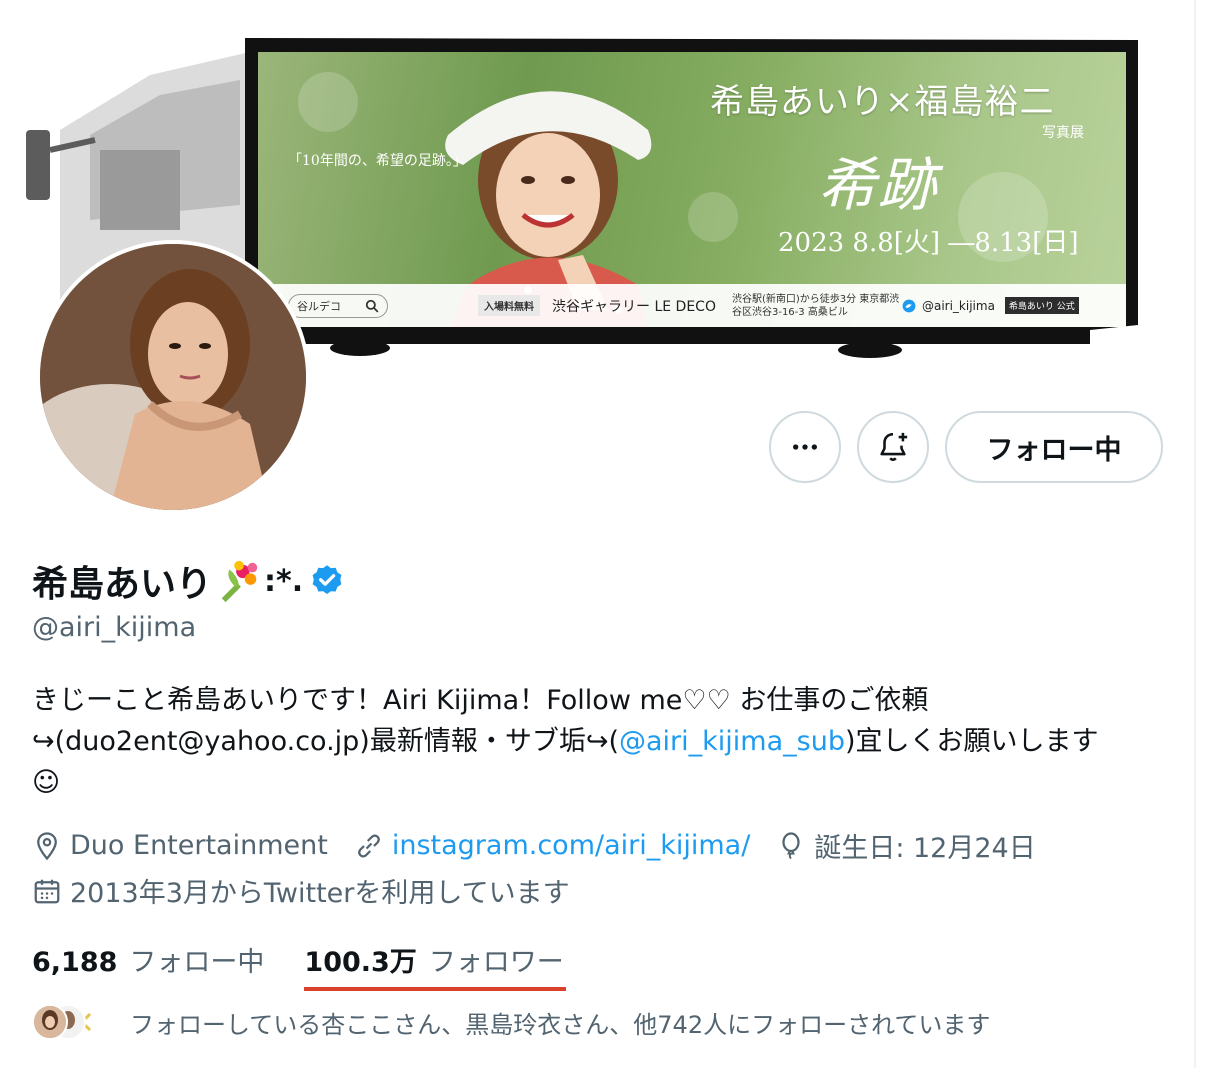 This screenshot has height=1068, width=1206. What do you see at coordinates (634, 306) in the screenshot?
I see `banner-gallery: 渋谷ギャラリー LE DECO` at bounding box center [634, 306].